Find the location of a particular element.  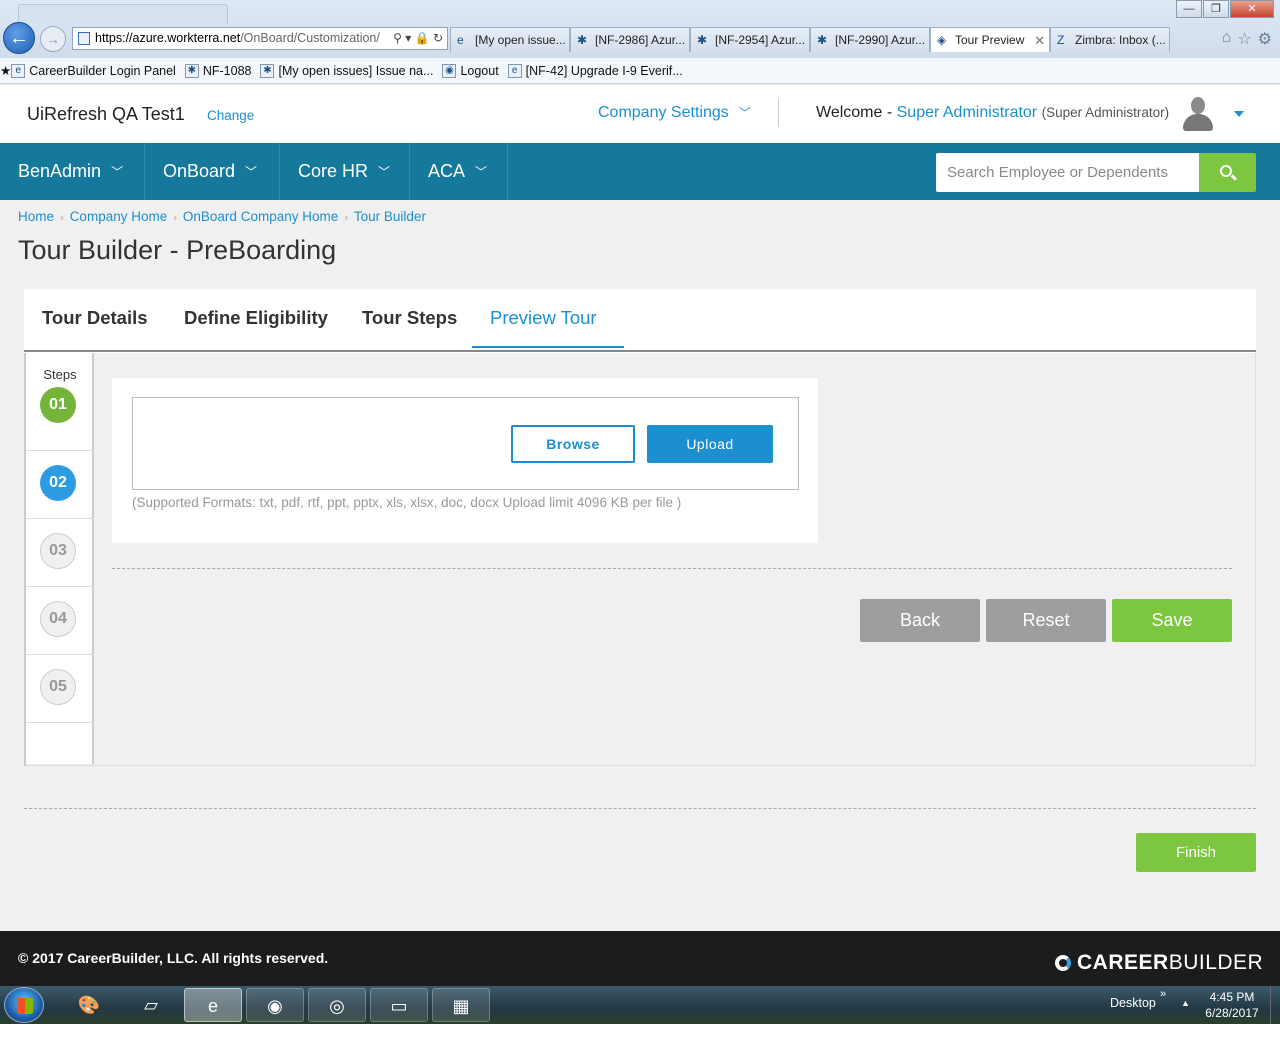

notepad-icon: ▱ is located at coordinates (151, 1005).